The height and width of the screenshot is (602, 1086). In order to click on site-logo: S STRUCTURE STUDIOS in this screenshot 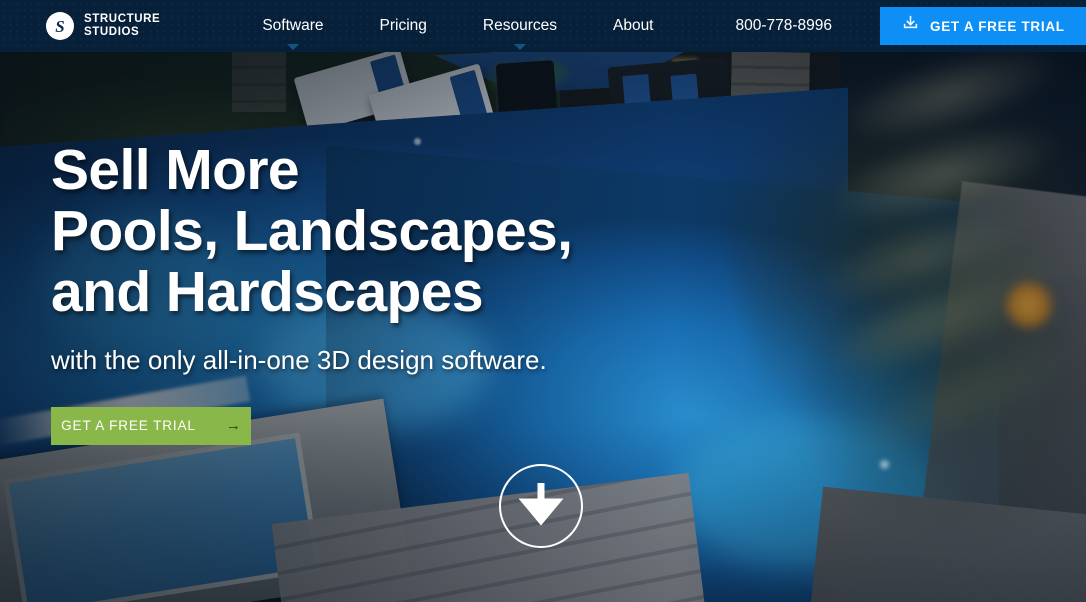, I will do `click(103, 26)`.